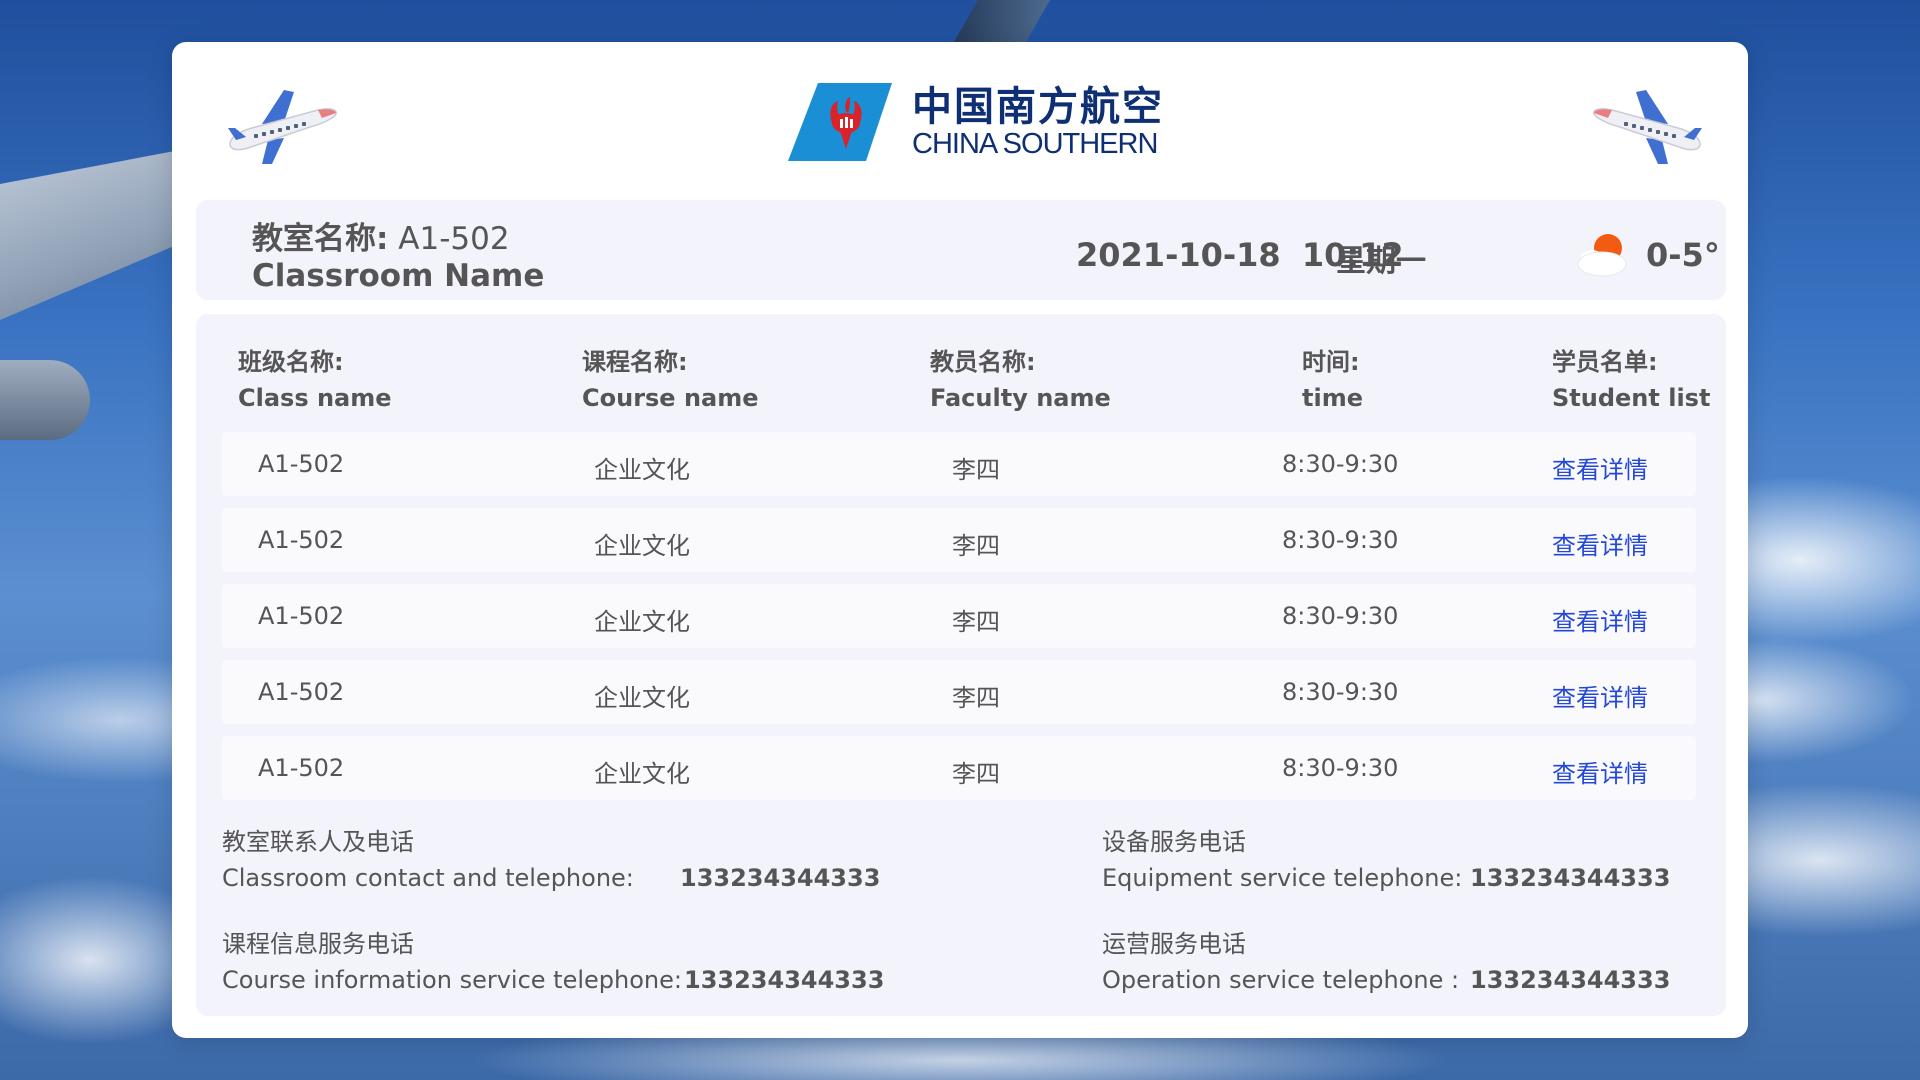  What do you see at coordinates (635, 362) in the screenshot?
I see `column-header-cn: 课程名称:` at bounding box center [635, 362].